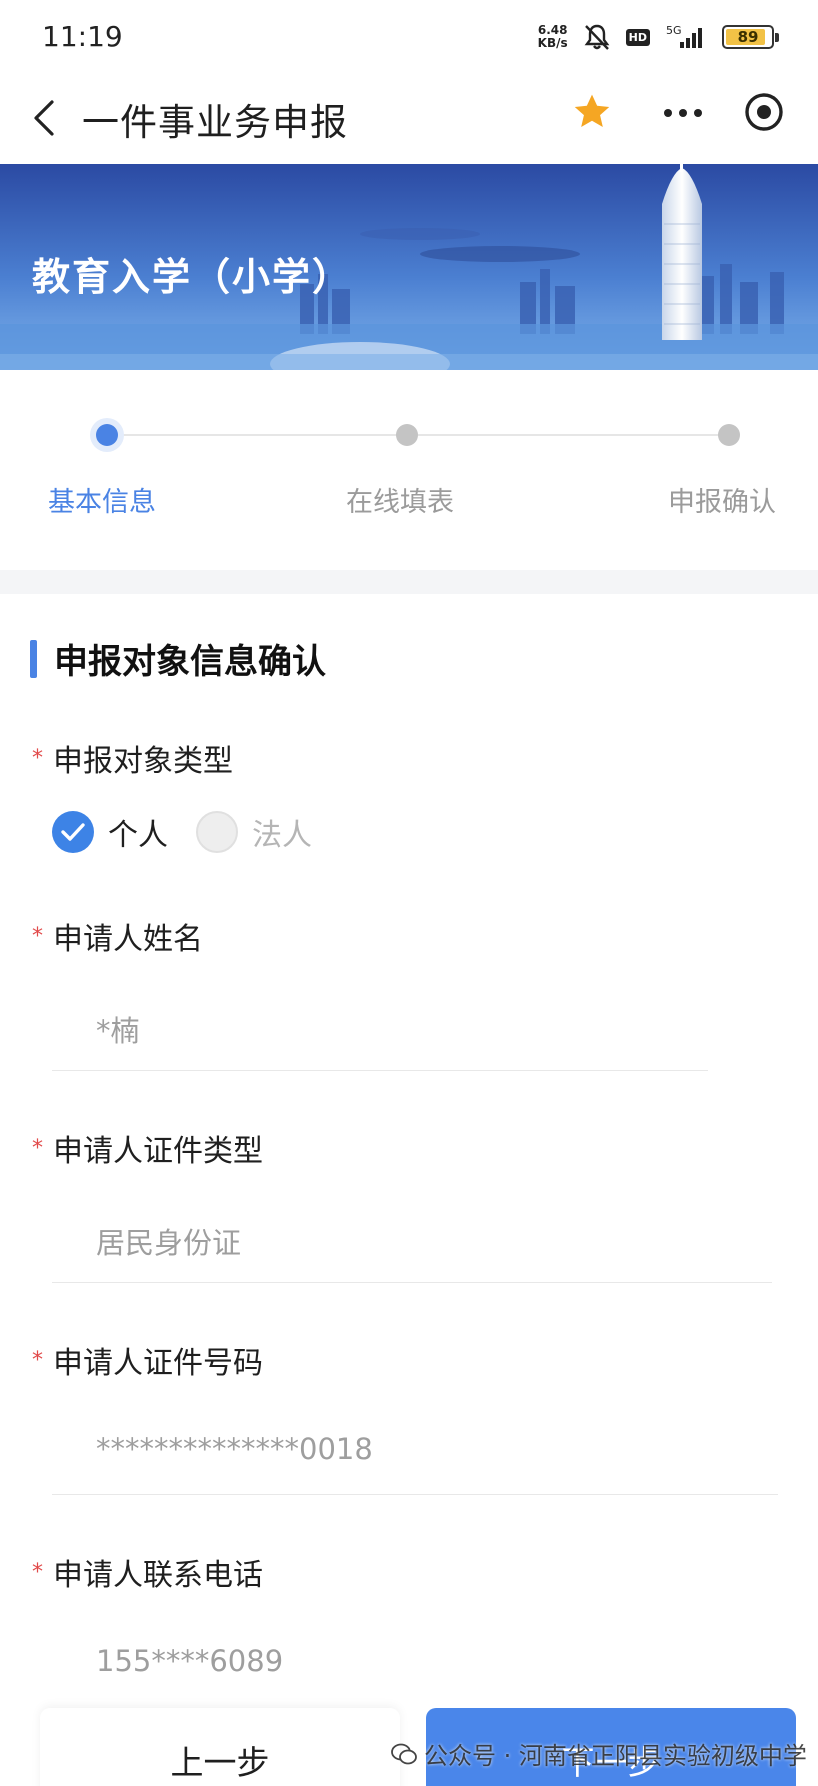 The image size is (818, 1786). Describe the element at coordinates (409, 118) in the screenshot. I see `nav-bar: 一件事业务申报` at that location.